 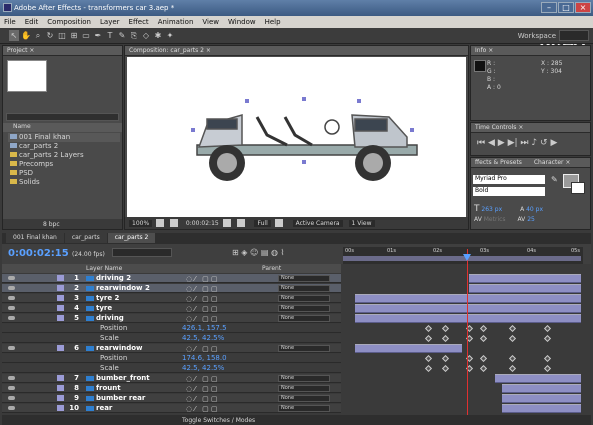 What do you see at coordinates (171, 318) in the screenshot?
I see `layer-row: 5 driving ◌ ⁄ ▢ ▢ None` at bounding box center [171, 318].